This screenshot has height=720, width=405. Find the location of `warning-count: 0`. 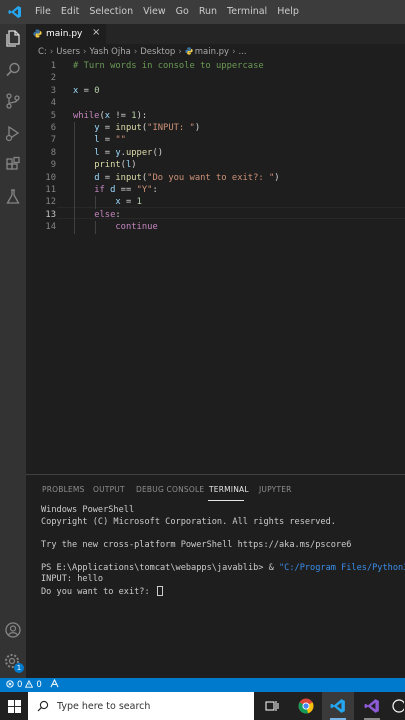

warning-count: 0 is located at coordinates (39, 685).